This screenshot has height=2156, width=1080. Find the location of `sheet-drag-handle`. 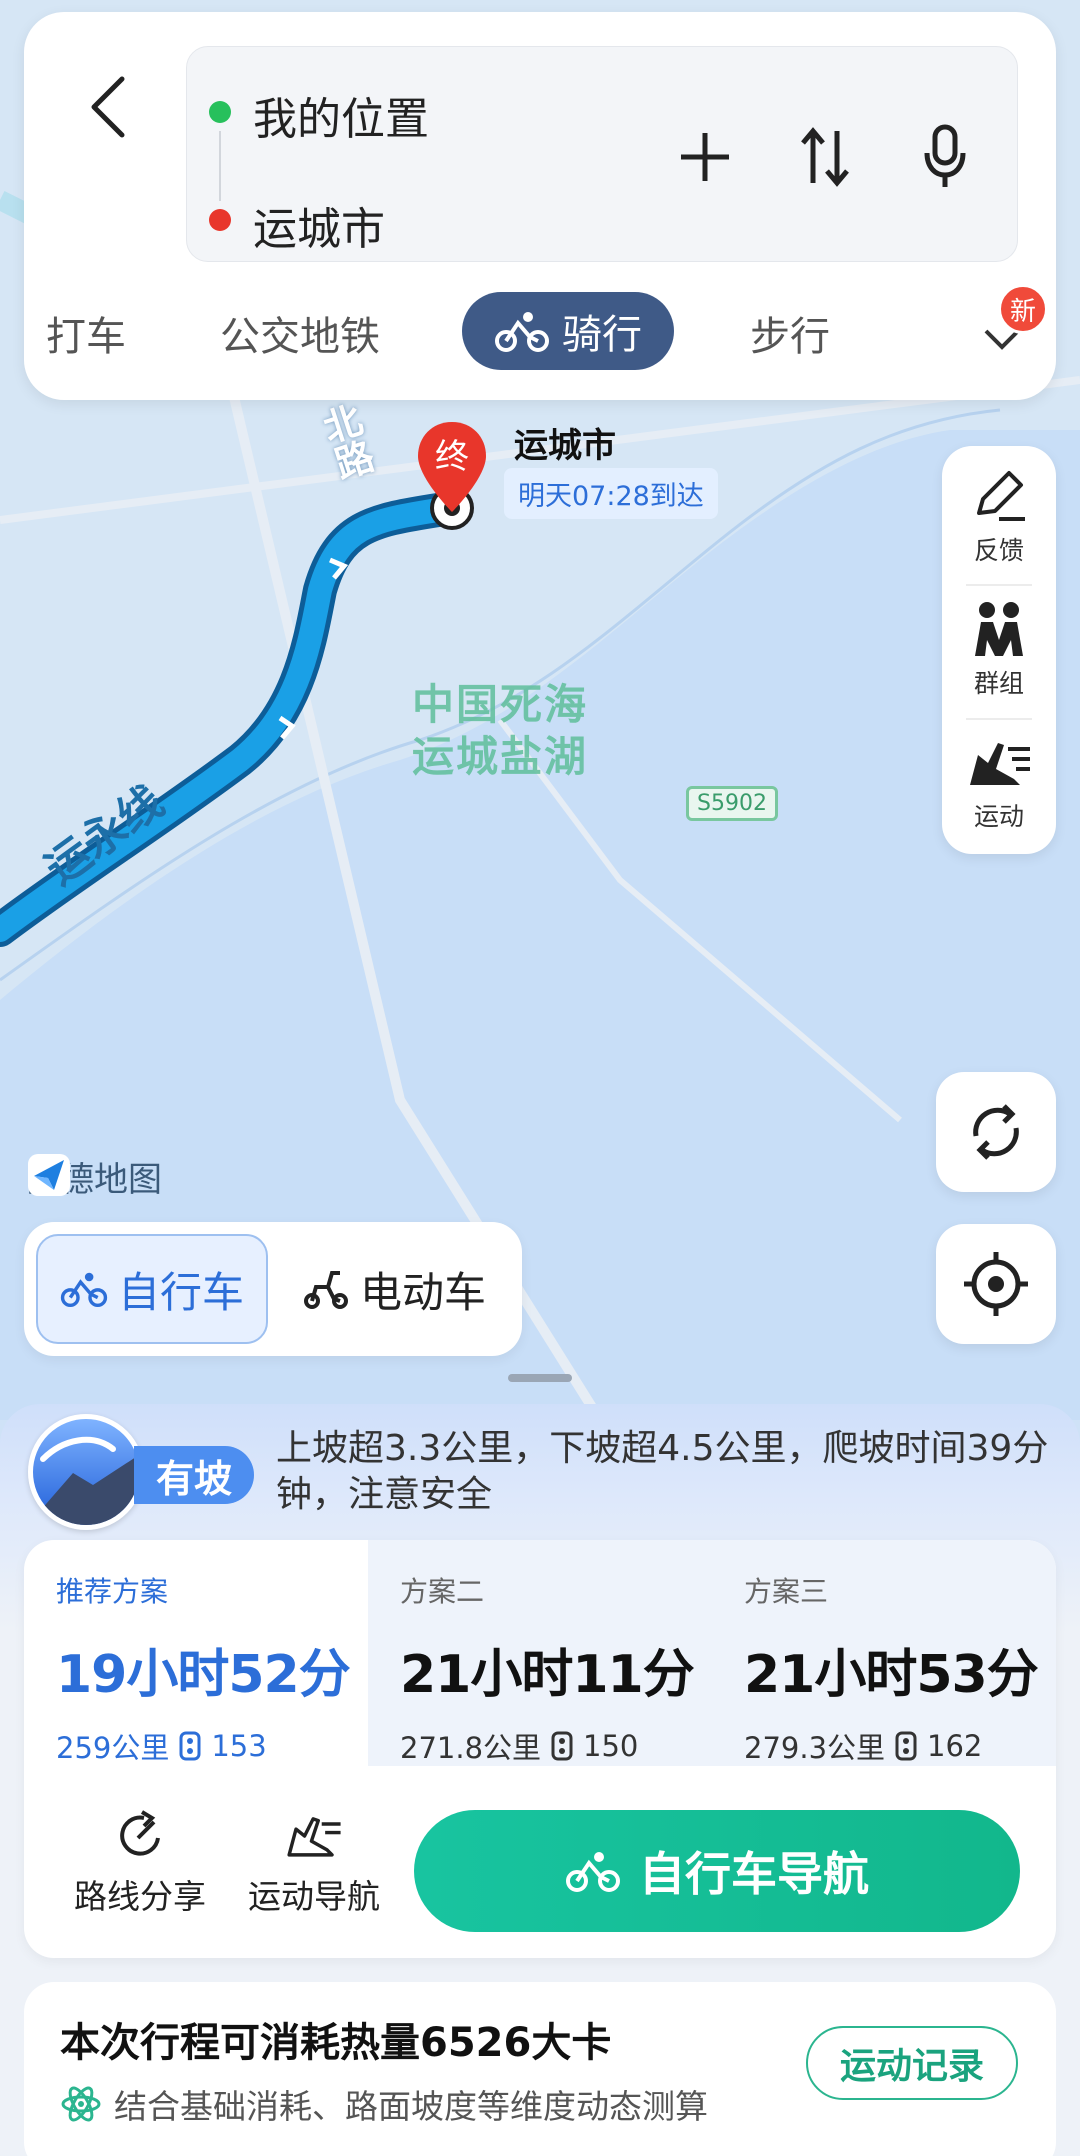

sheet-drag-handle is located at coordinates (540, 1378).